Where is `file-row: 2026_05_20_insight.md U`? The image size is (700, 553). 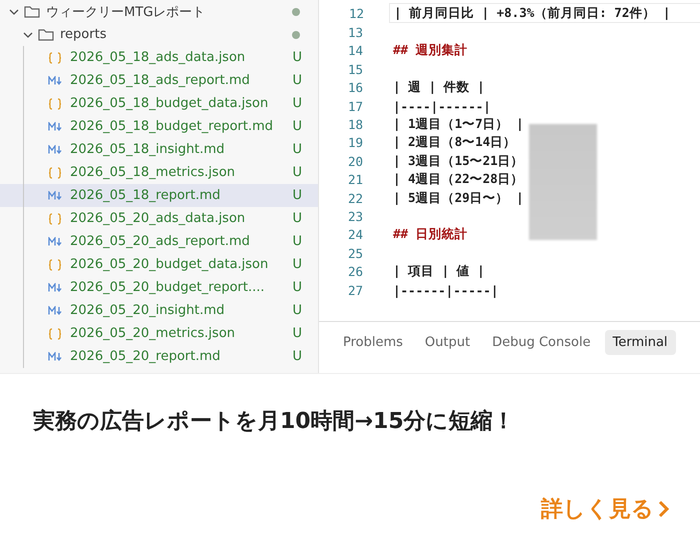 file-row: 2026_05_20_insight.md U is located at coordinates (159, 310).